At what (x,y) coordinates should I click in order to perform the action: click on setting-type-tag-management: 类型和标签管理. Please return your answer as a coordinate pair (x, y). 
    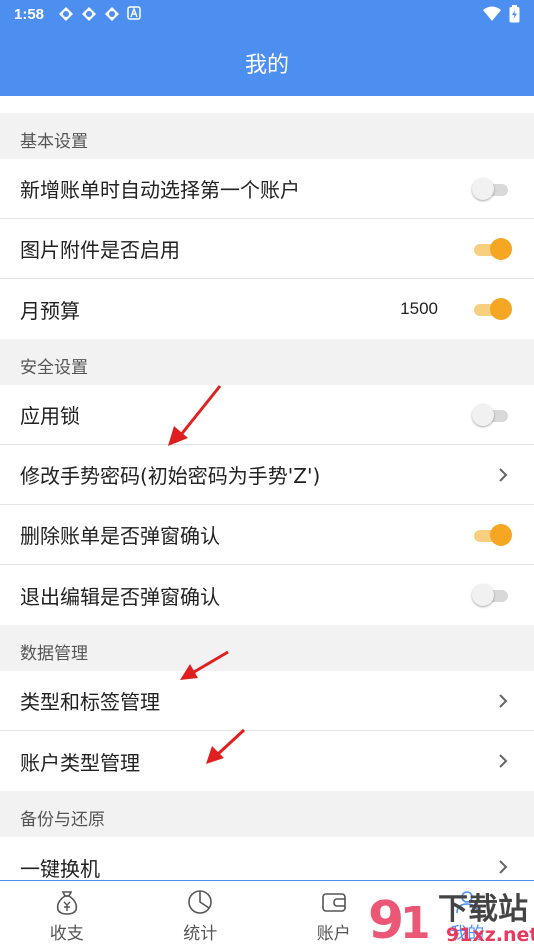
    Looking at the image, I should click on (267, 701).